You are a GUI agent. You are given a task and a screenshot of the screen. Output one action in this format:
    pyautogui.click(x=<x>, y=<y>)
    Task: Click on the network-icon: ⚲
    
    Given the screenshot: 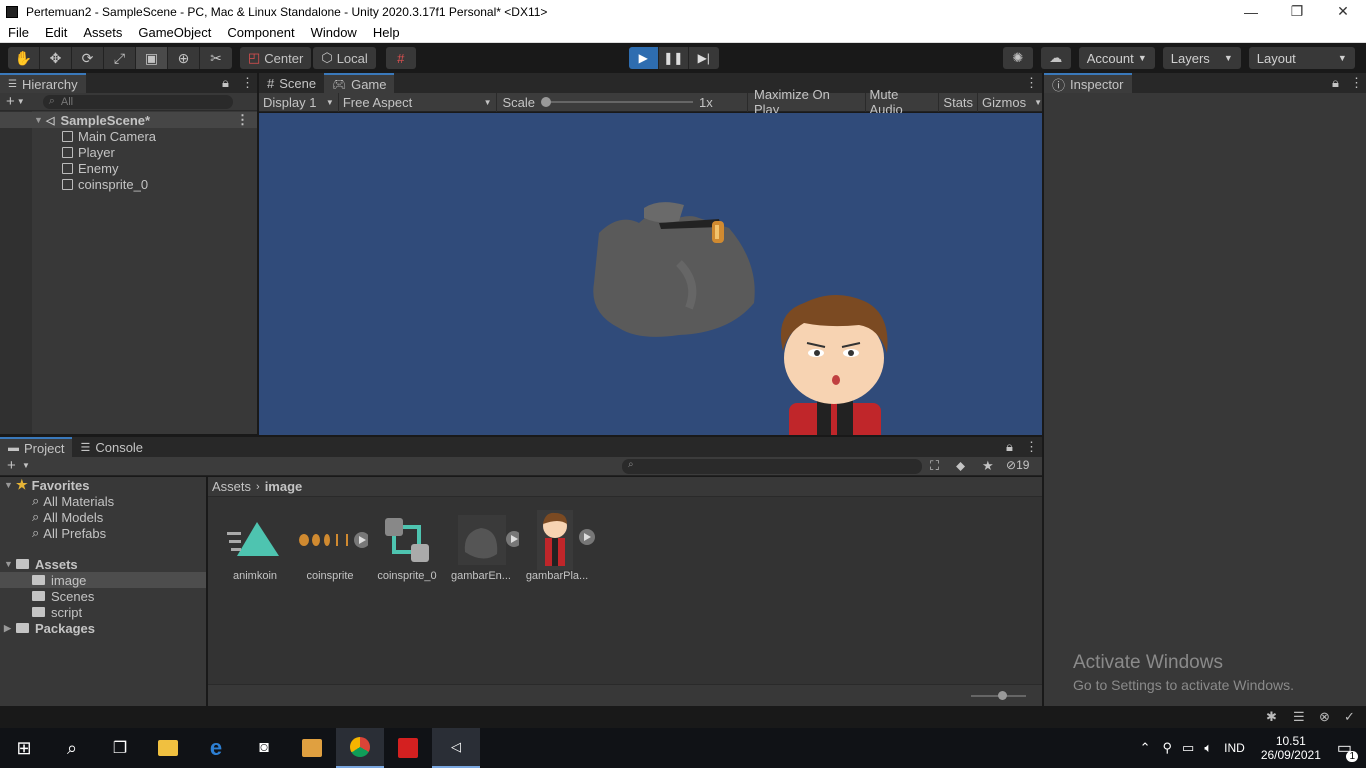 What is the action you would take?
    pyautogui.click(x=1168, y=748)
    